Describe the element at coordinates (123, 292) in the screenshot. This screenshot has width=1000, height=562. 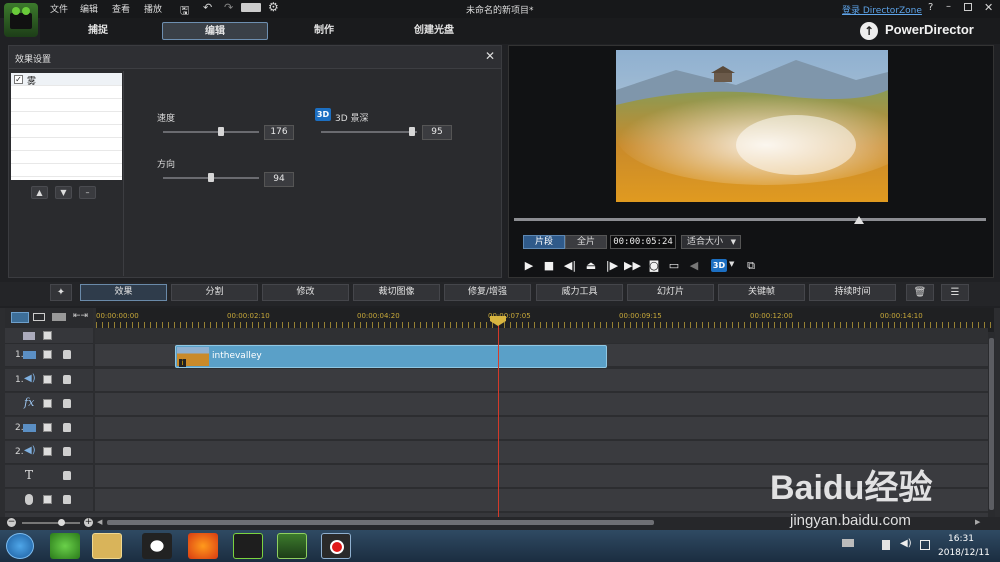
I see `effects-button: 效果` at that location.